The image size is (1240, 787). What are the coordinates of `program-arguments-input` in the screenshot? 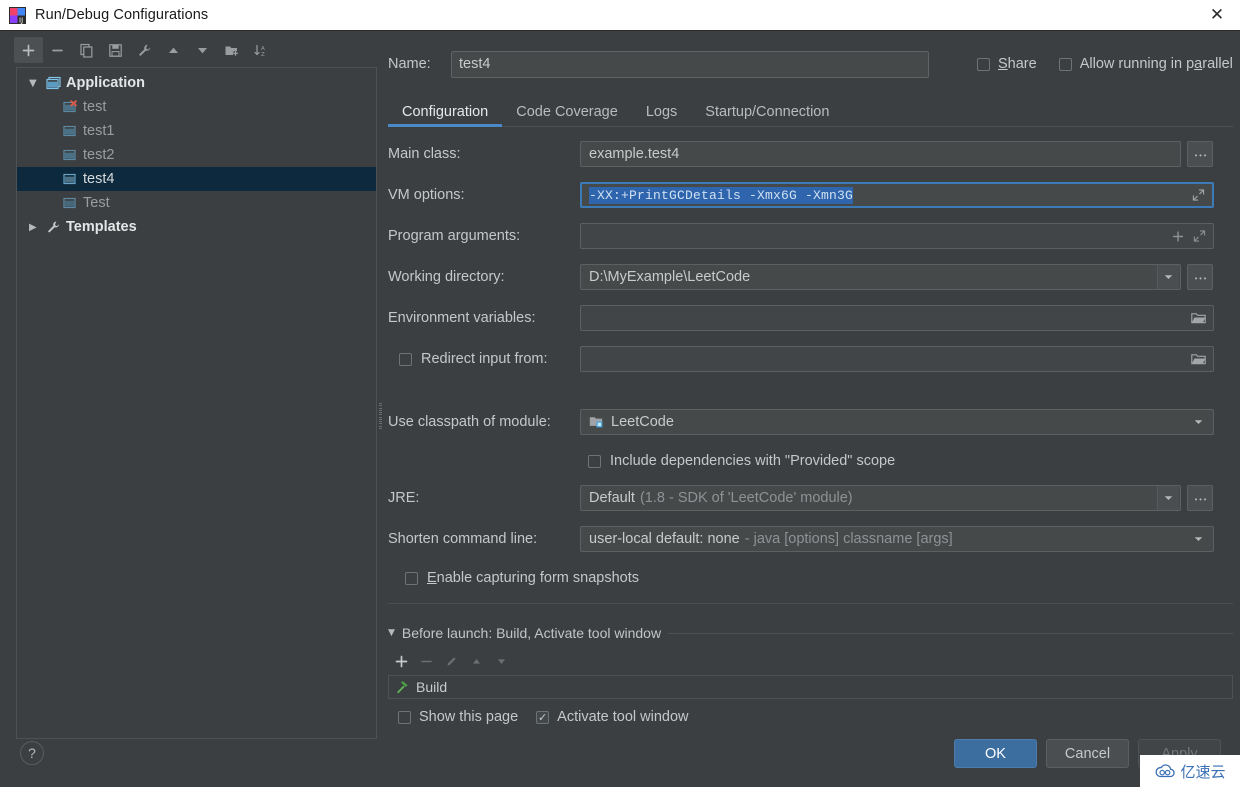 It's located at (897, 236).